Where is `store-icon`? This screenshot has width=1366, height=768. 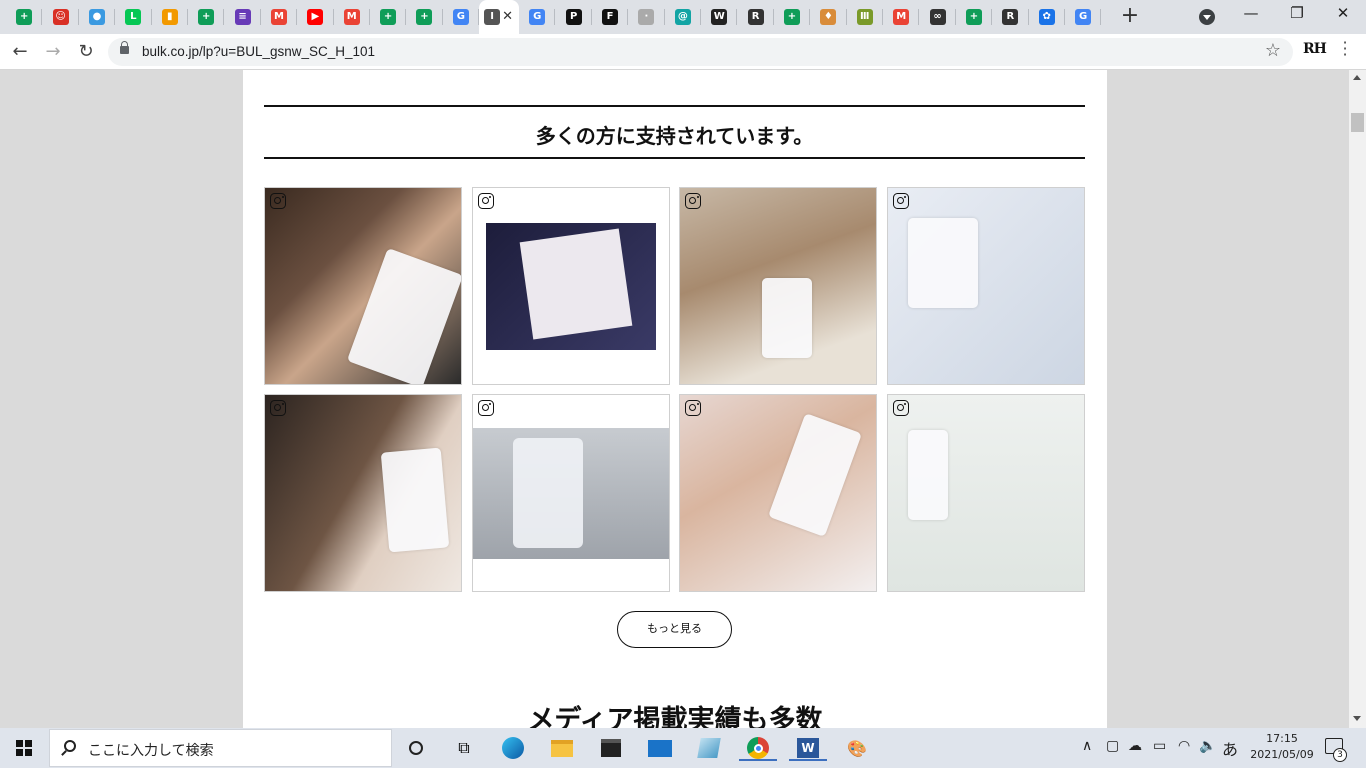
store-icon is located at coordinates (611, 748).